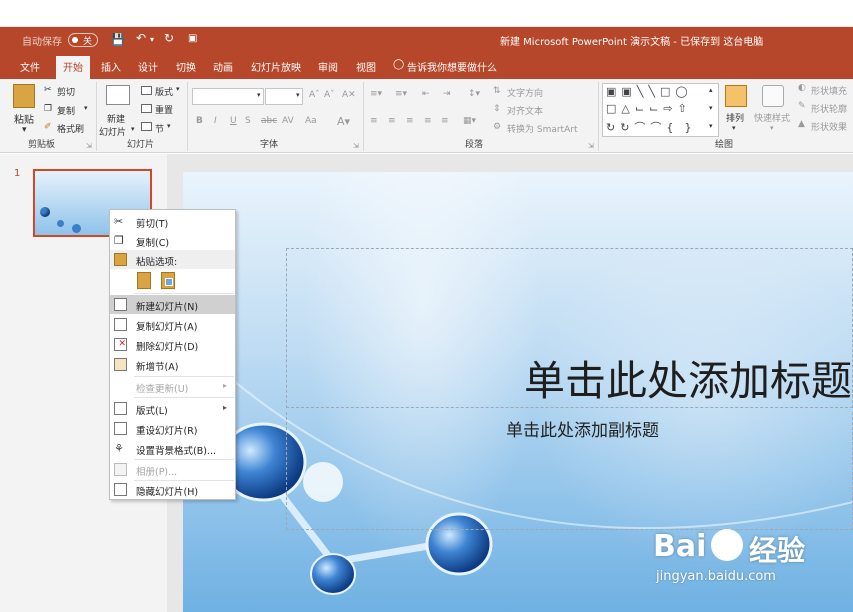  I want to click on shapes-row-2: □△⌙⌙⇨⇧, so click(649, 108).